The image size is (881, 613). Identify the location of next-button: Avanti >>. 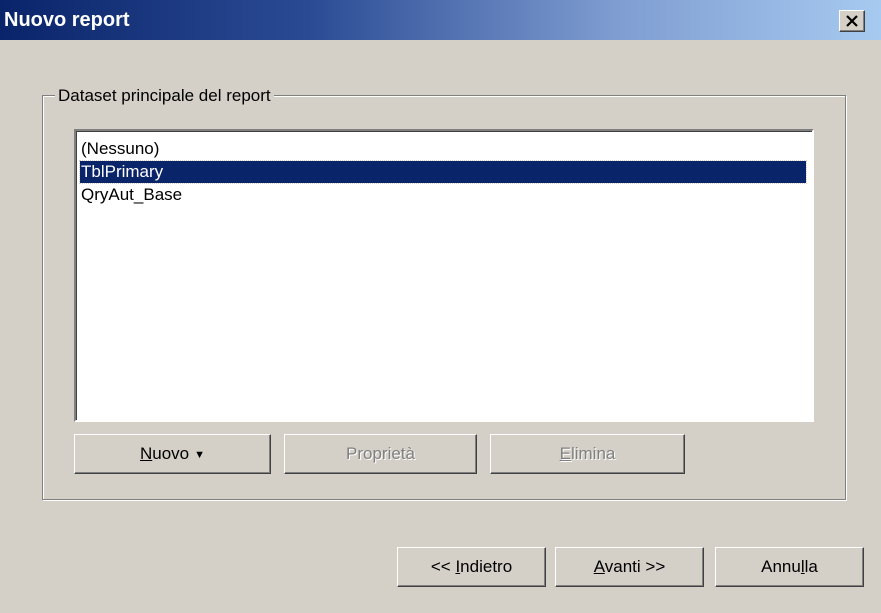
(629, 567).